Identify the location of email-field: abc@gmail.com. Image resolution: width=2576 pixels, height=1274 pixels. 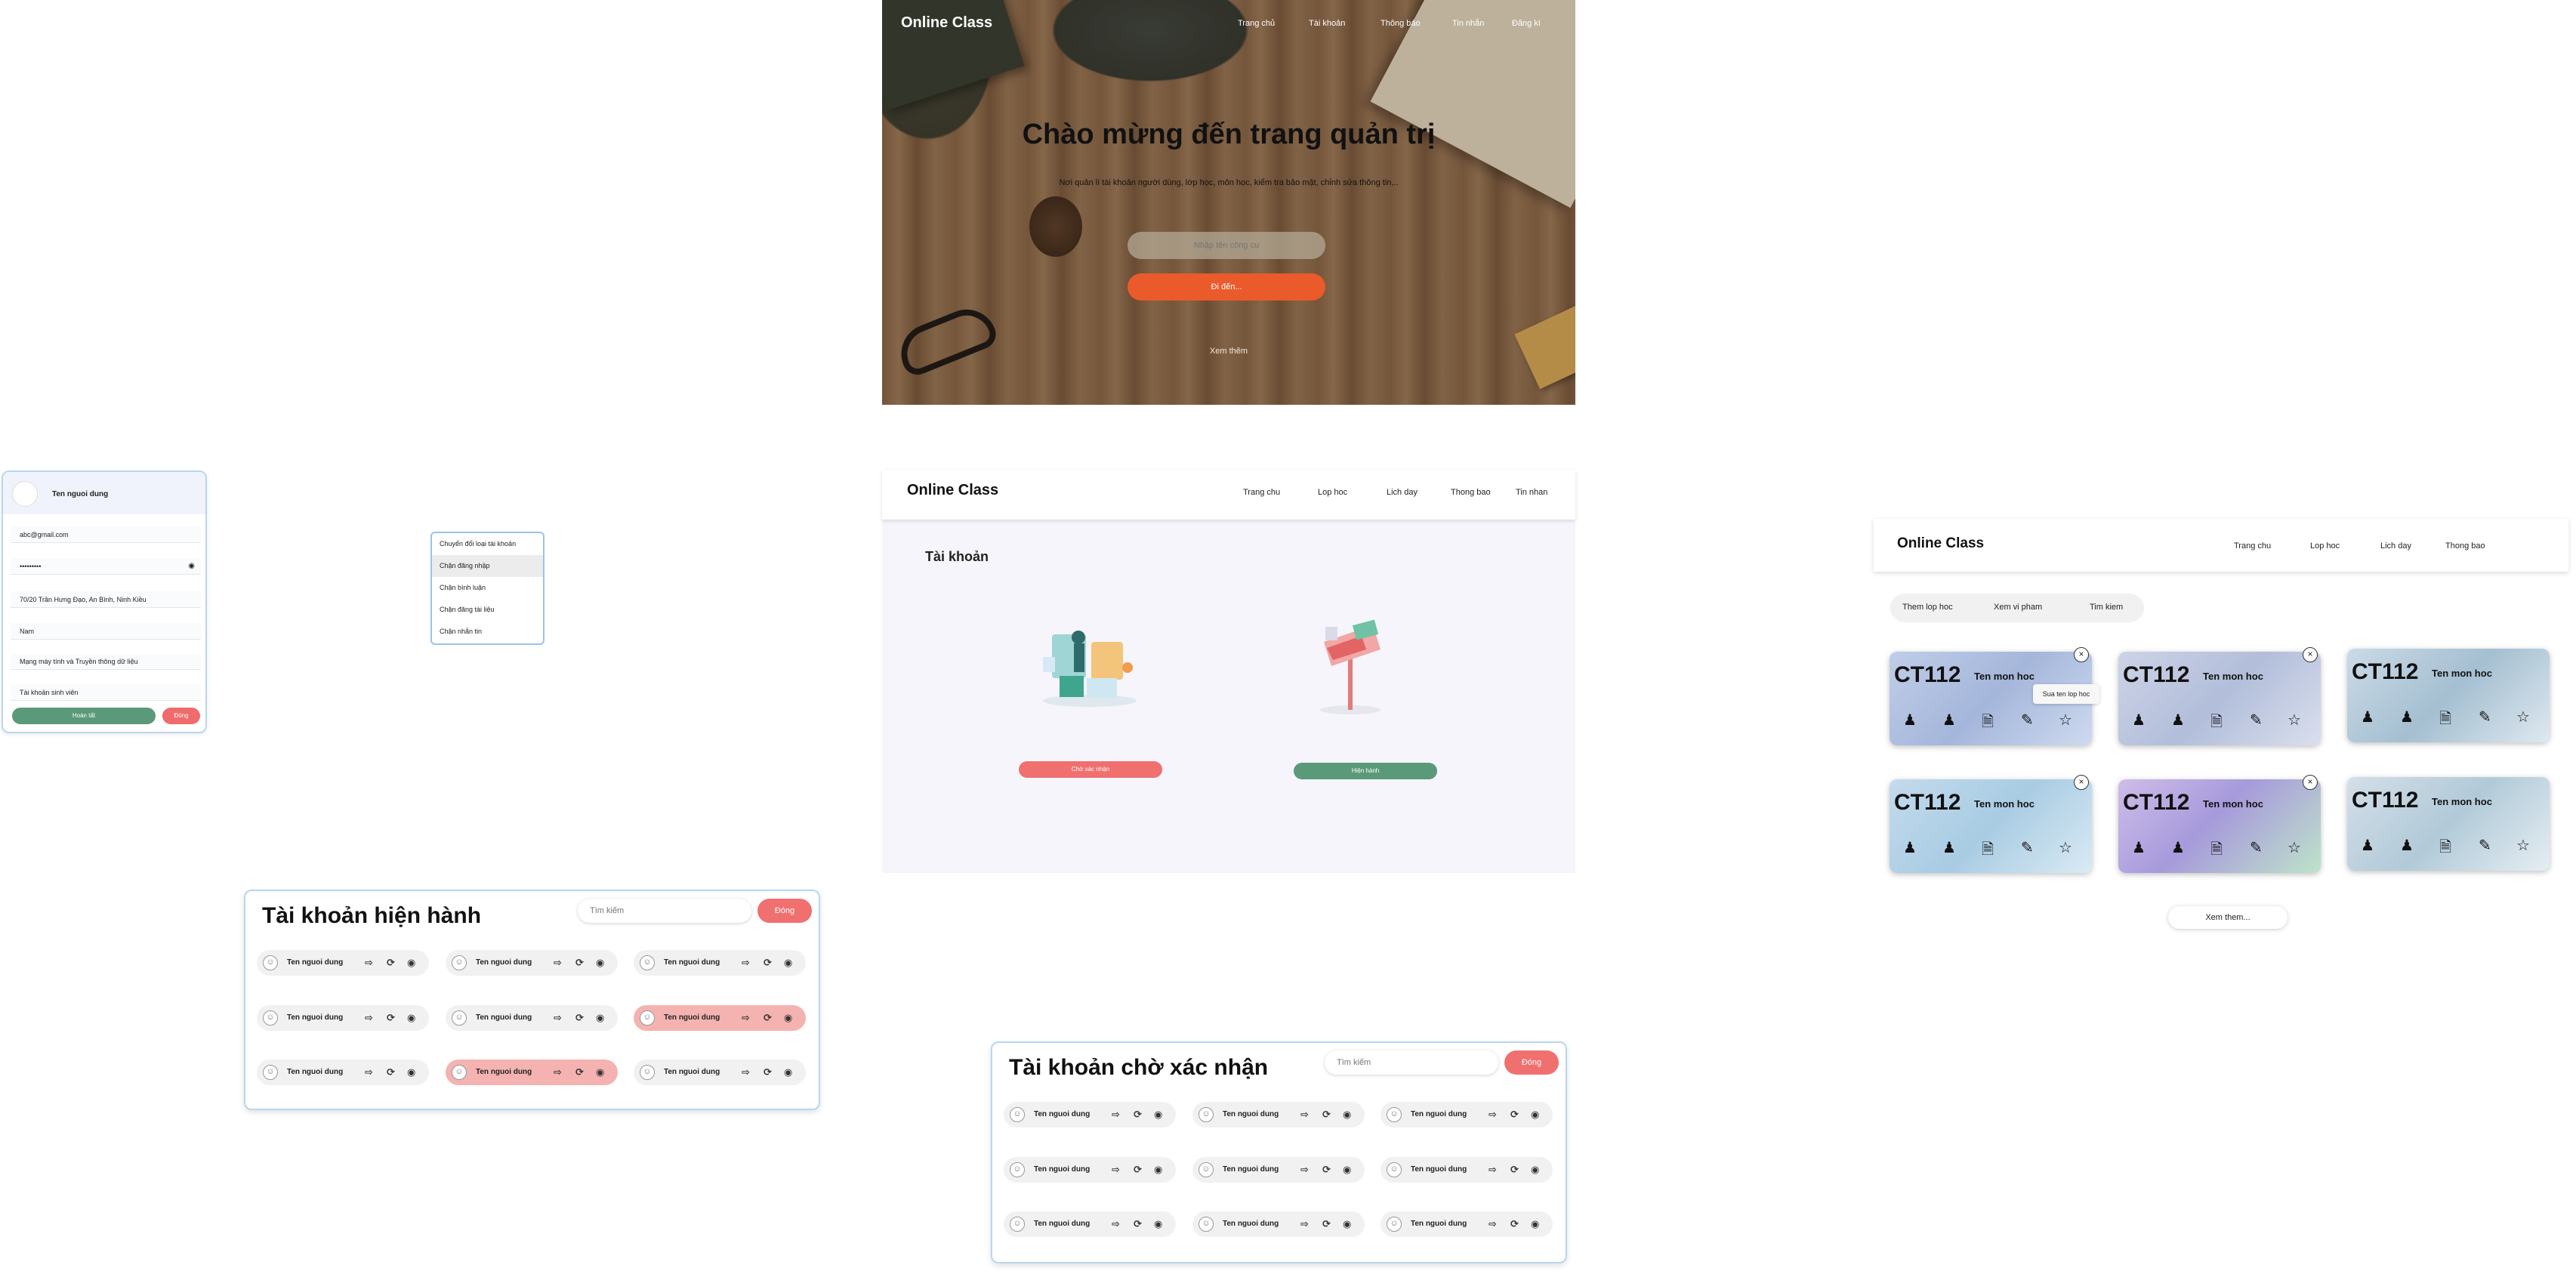
(106, 534).